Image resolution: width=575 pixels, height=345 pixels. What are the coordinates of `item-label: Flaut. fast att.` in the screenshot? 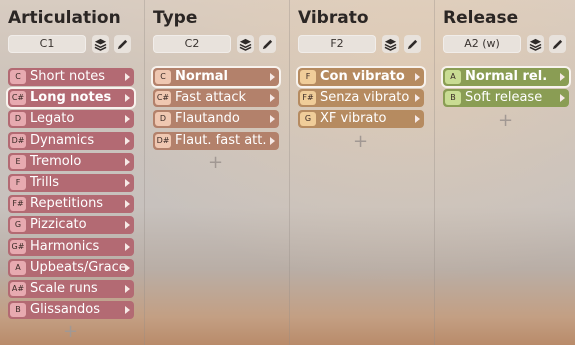 It's located at (221, 140).